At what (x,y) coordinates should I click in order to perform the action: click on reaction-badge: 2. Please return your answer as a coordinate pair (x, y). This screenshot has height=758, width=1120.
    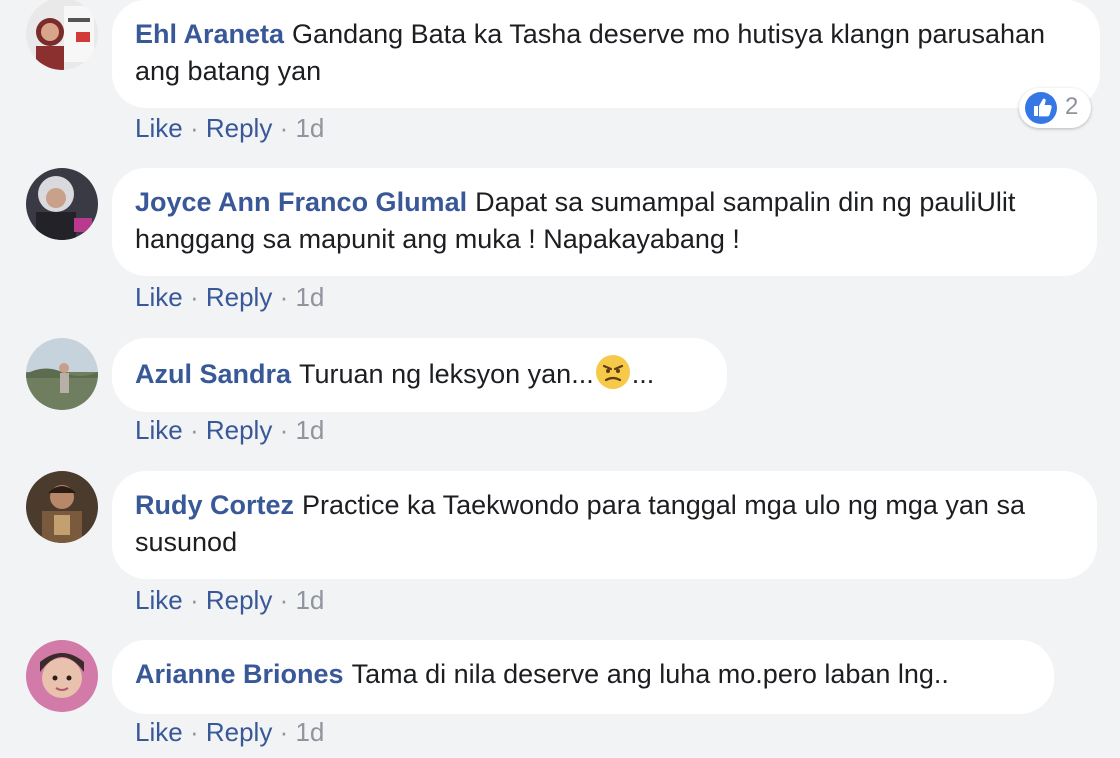
    Looking at the image, I should click on (1055, 108).